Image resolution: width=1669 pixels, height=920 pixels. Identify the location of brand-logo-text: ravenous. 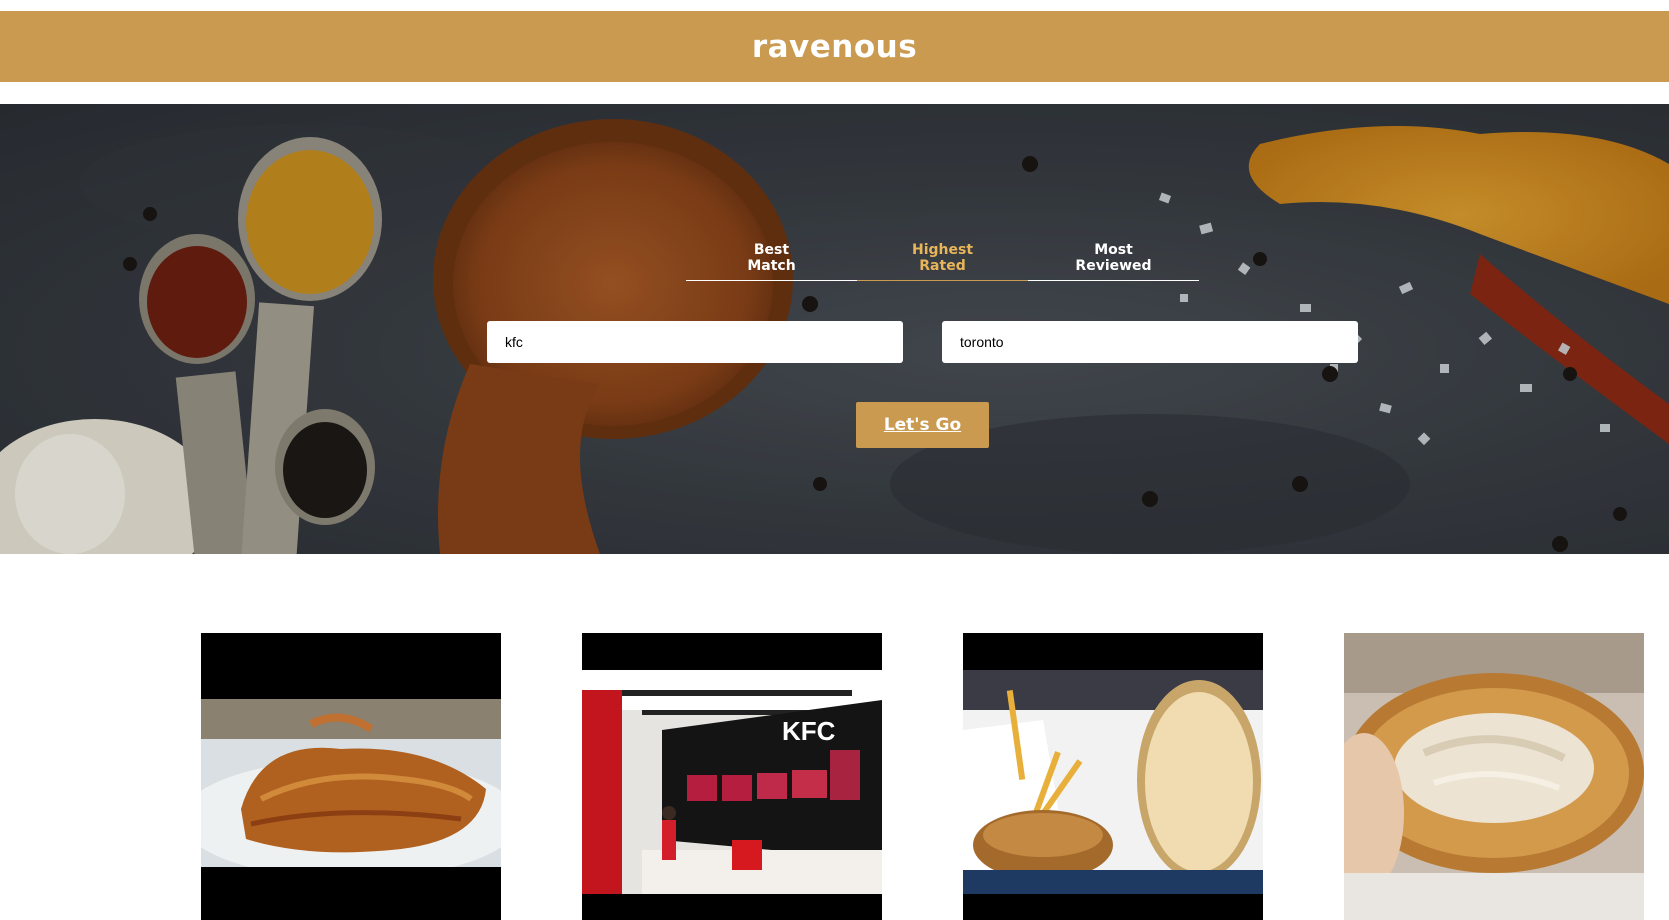
(834, 46).